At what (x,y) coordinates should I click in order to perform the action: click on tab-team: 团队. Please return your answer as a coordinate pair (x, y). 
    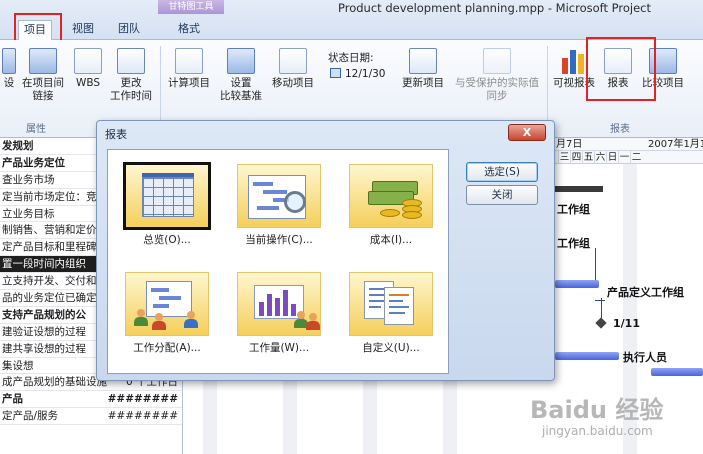
    Looking at the image, I should click on (129, 30).